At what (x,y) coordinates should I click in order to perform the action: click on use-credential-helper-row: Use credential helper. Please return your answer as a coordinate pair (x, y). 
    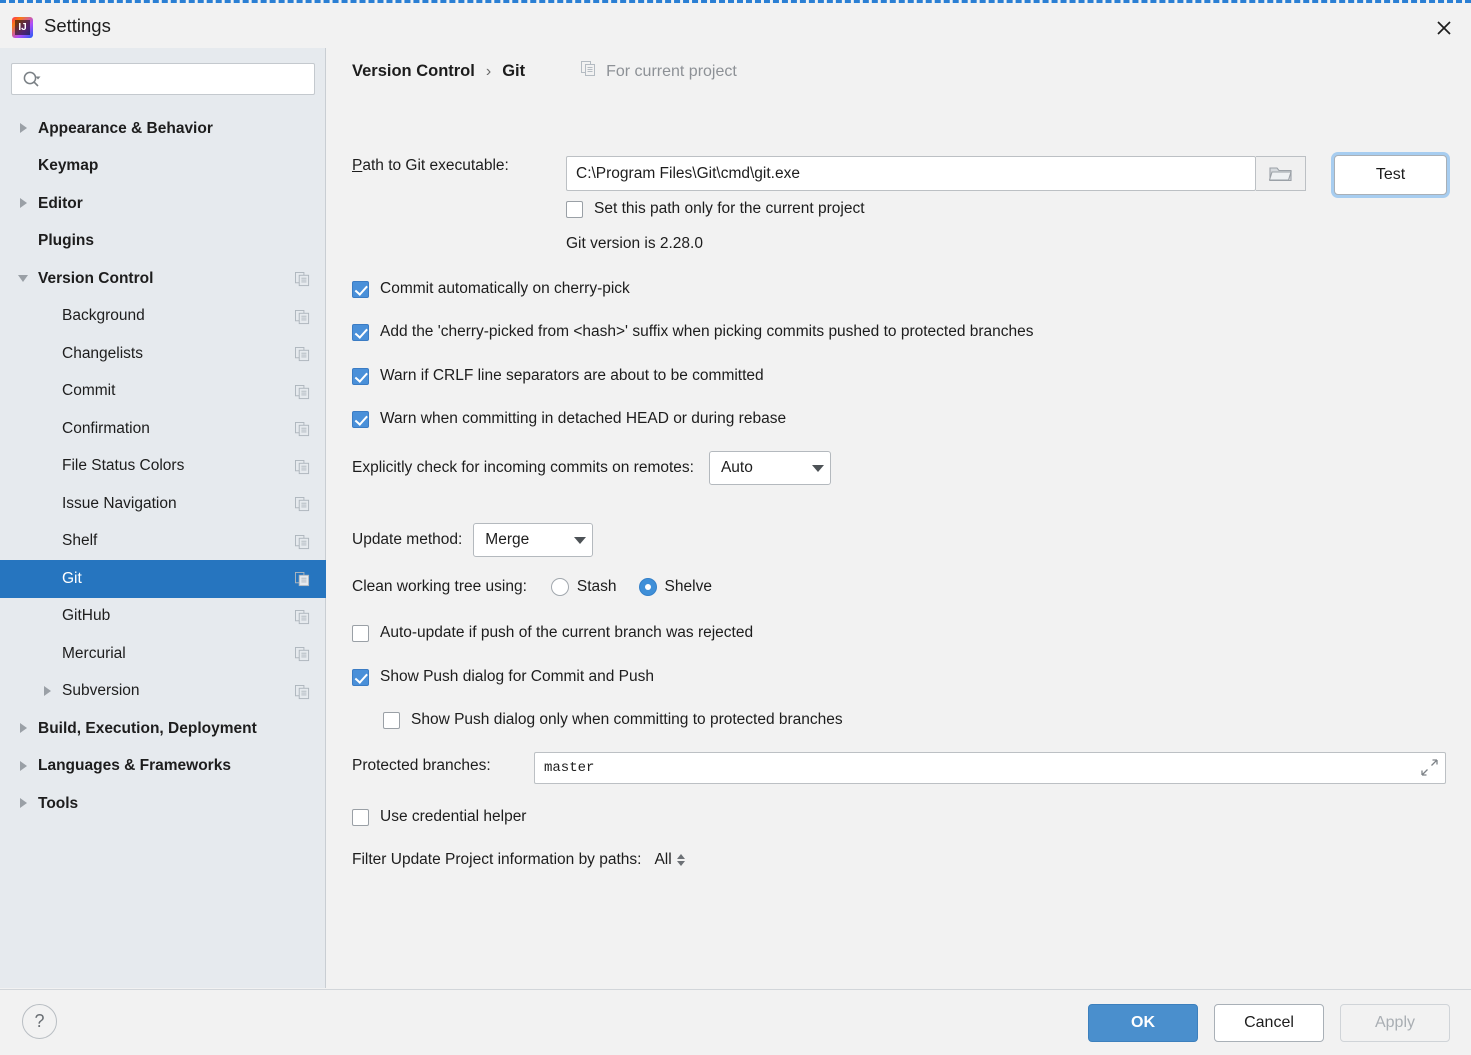
    Looking at the image, I should click on (439, 817).